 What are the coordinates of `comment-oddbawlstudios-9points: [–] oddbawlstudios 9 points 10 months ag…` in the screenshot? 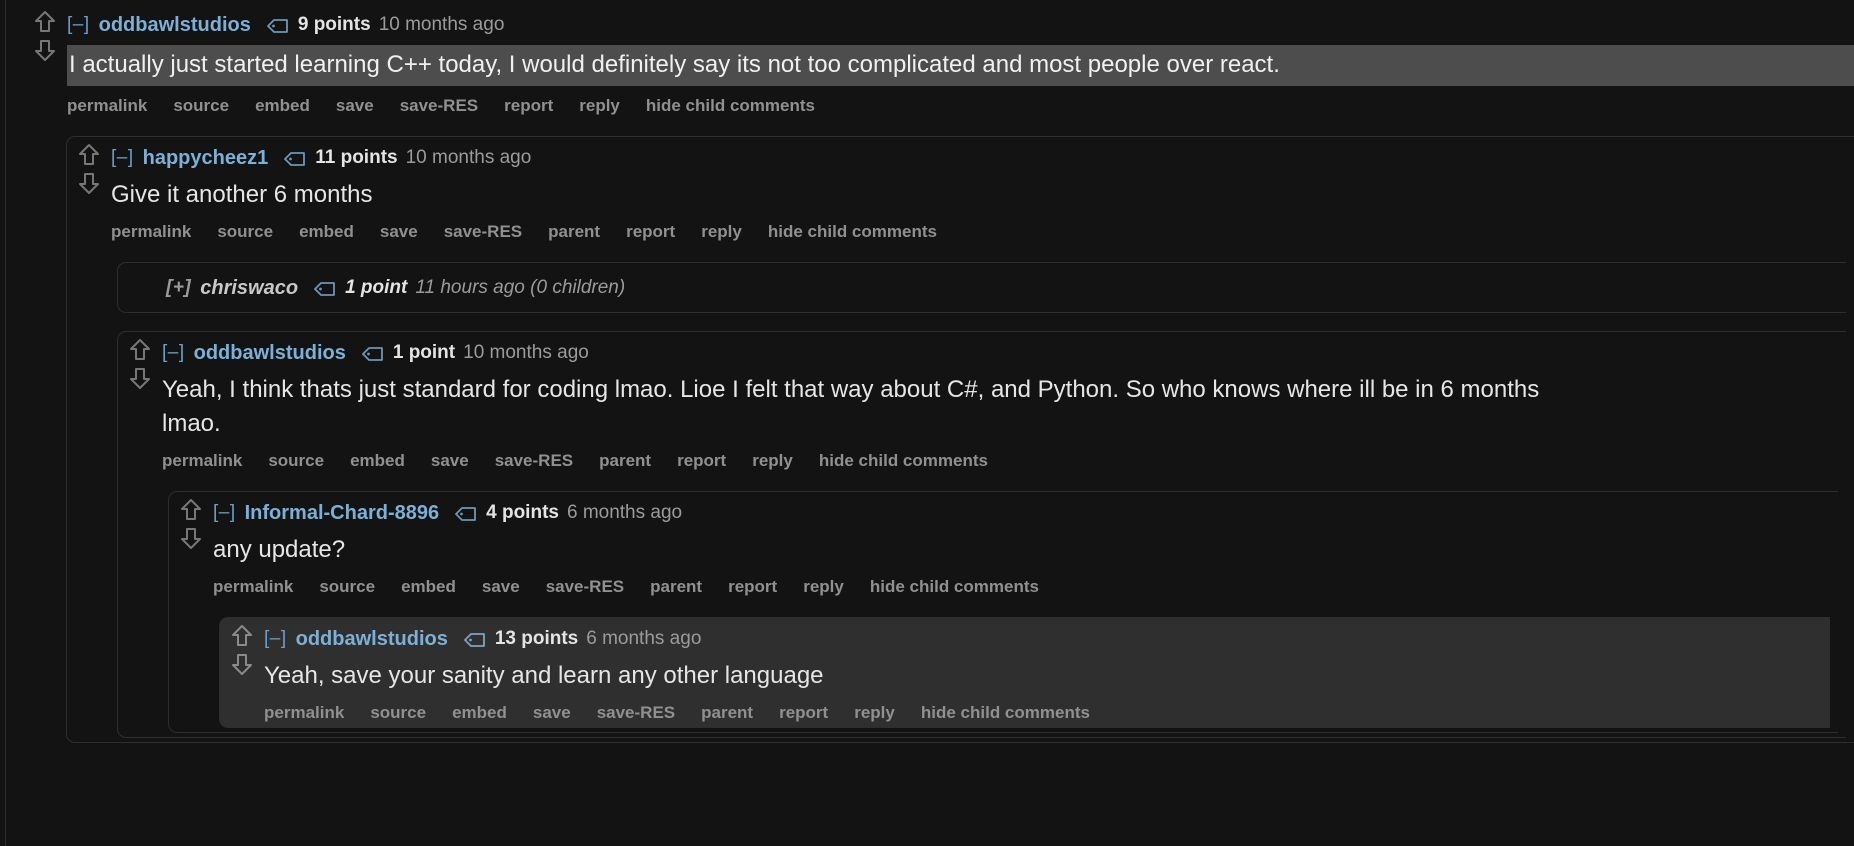 It's located at (938, 62).